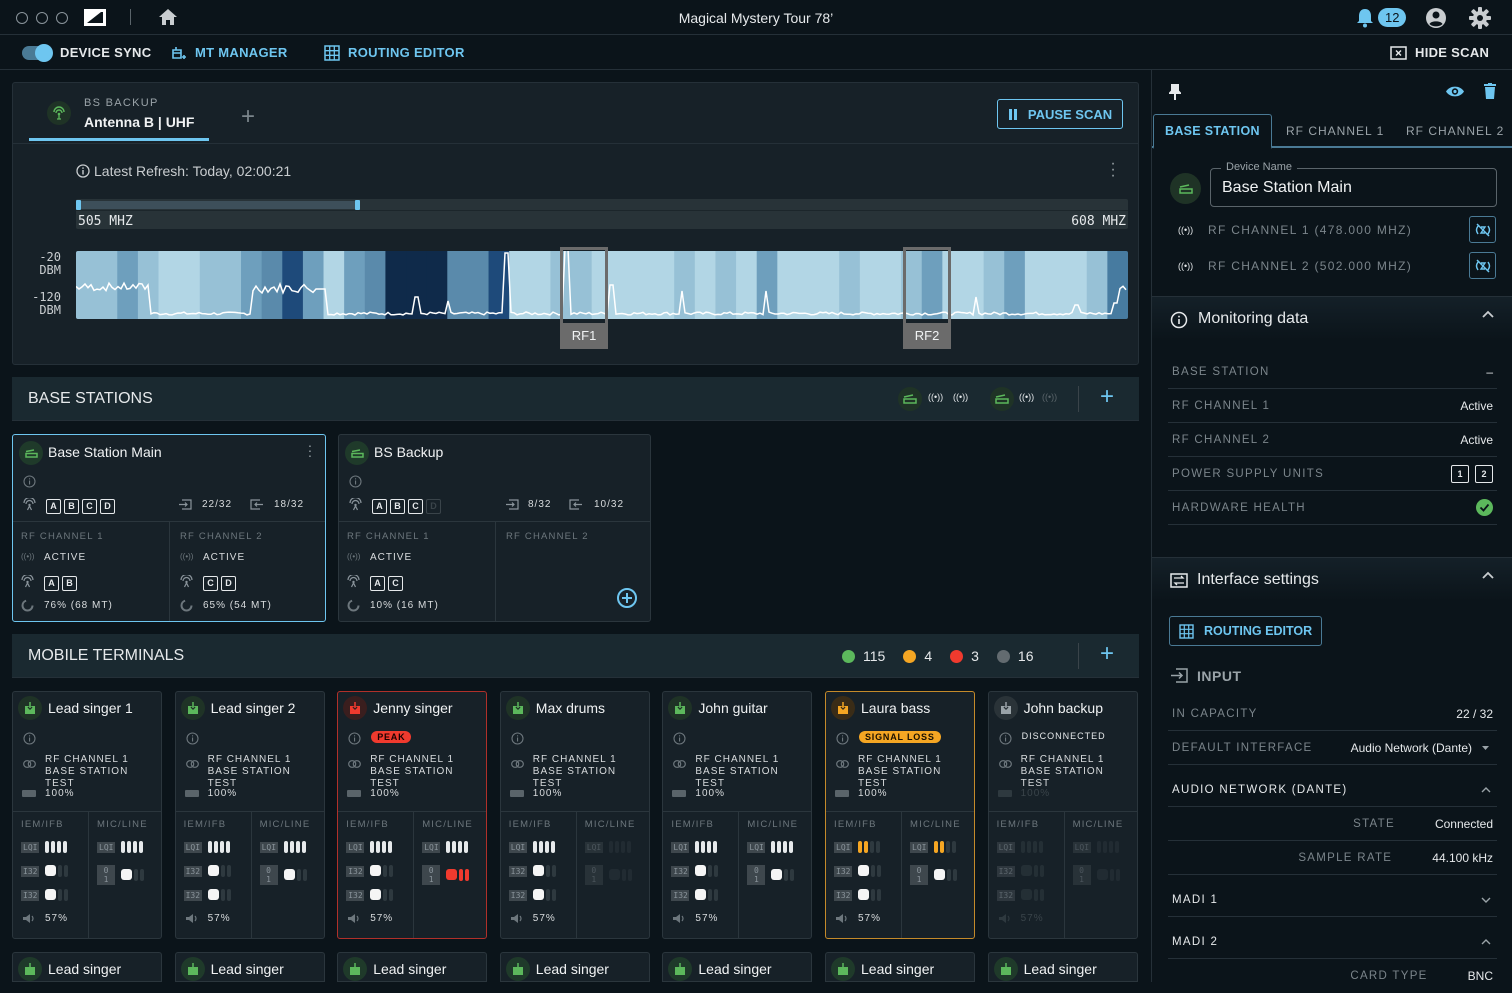 This screenshot has width=1512, height=993. Describe the element at coordinates (1335, 131) in the screenshot. I see `tab-rf-channel-1: RF CHANNEL 1` at that location.